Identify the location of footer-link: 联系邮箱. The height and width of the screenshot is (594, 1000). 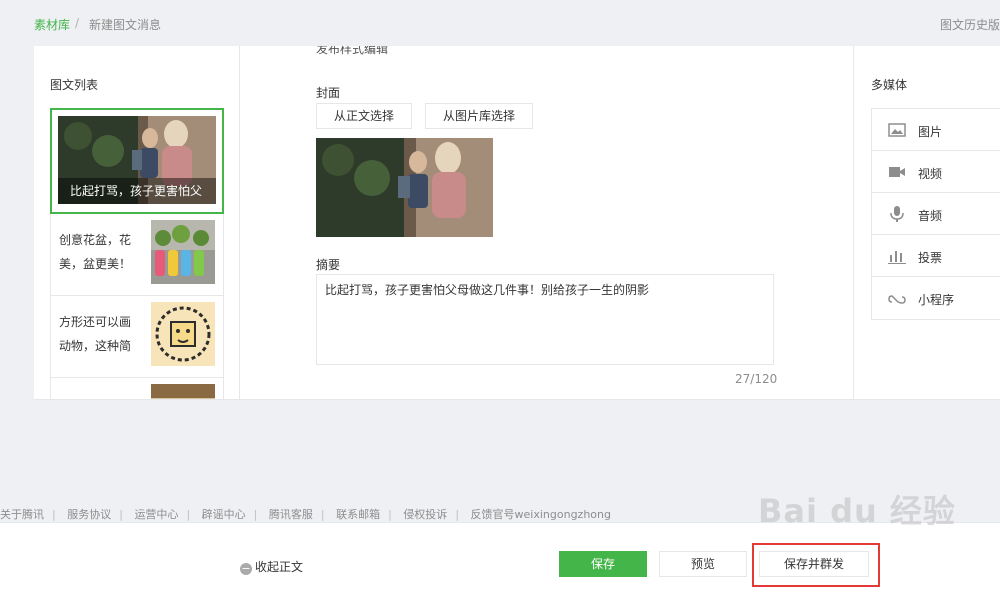
(358, 514).